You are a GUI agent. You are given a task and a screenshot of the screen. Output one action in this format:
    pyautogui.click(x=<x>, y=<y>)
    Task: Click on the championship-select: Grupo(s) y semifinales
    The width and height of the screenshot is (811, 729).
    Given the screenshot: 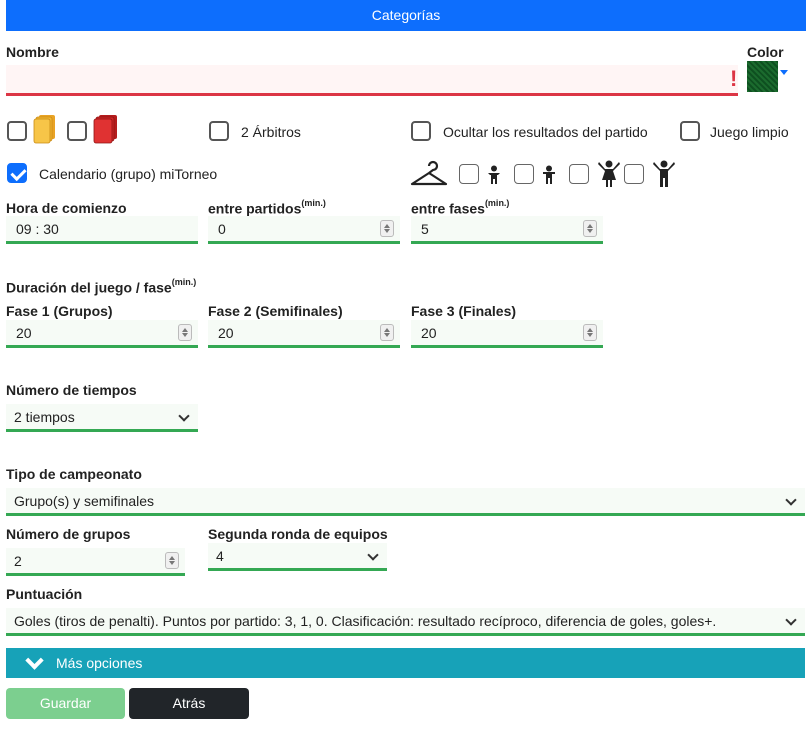 What is the action you would take?
    pyautogui.click(x=405, y=502)
    